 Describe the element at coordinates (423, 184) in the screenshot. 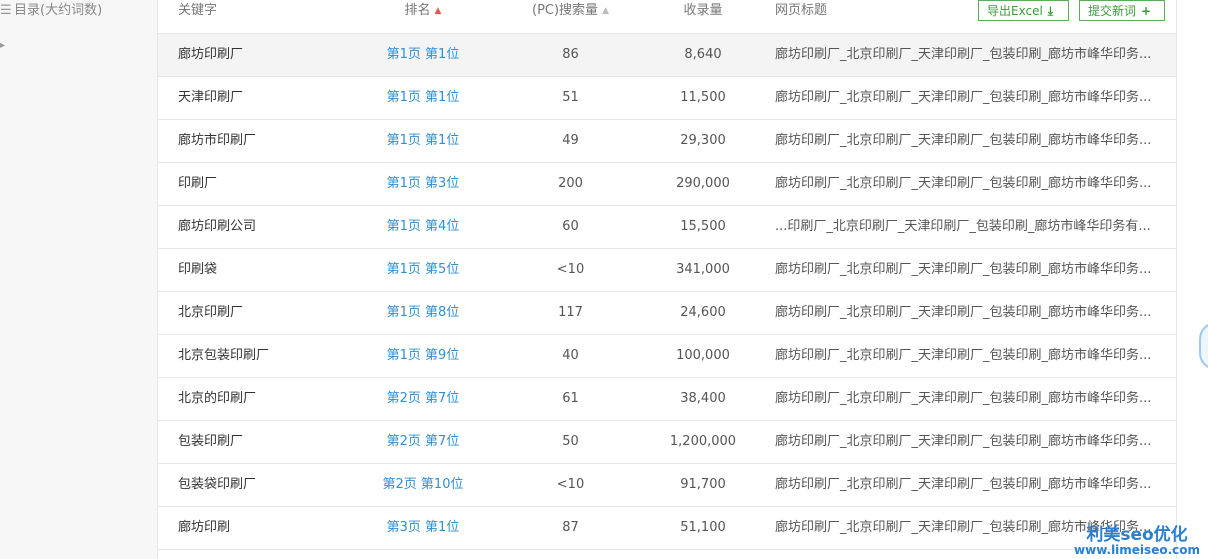

I see `cell-rank: 第1页 第3位` at that location.